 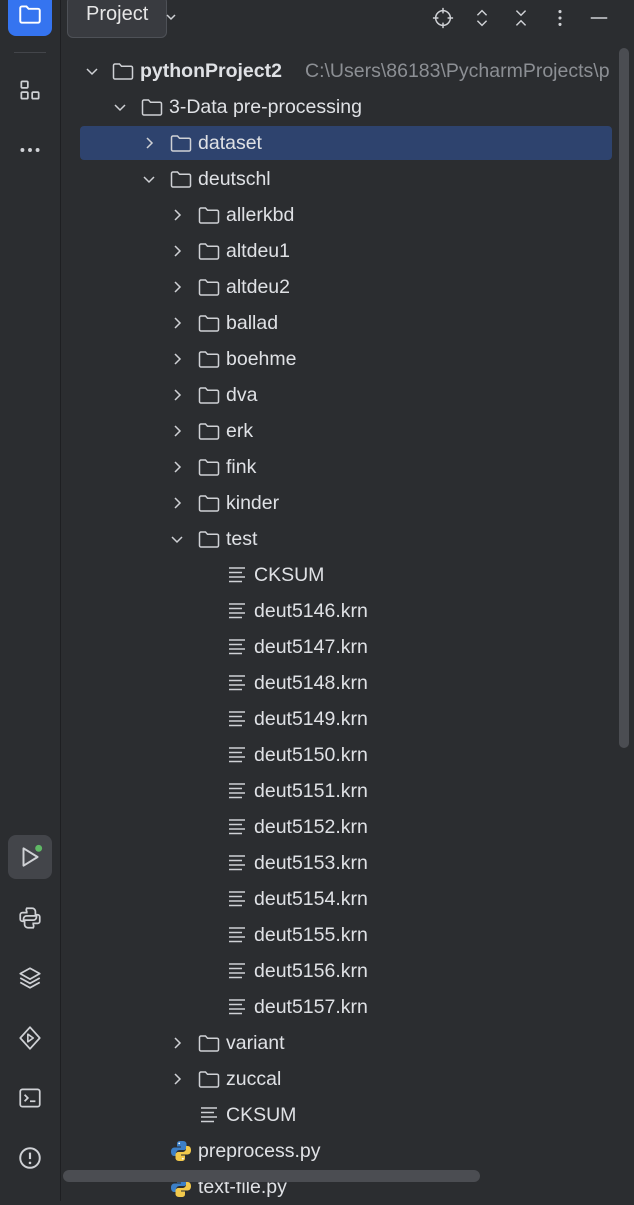 I want to click on tree-row-folder-selected: dataset, so click(x=347, y=143).